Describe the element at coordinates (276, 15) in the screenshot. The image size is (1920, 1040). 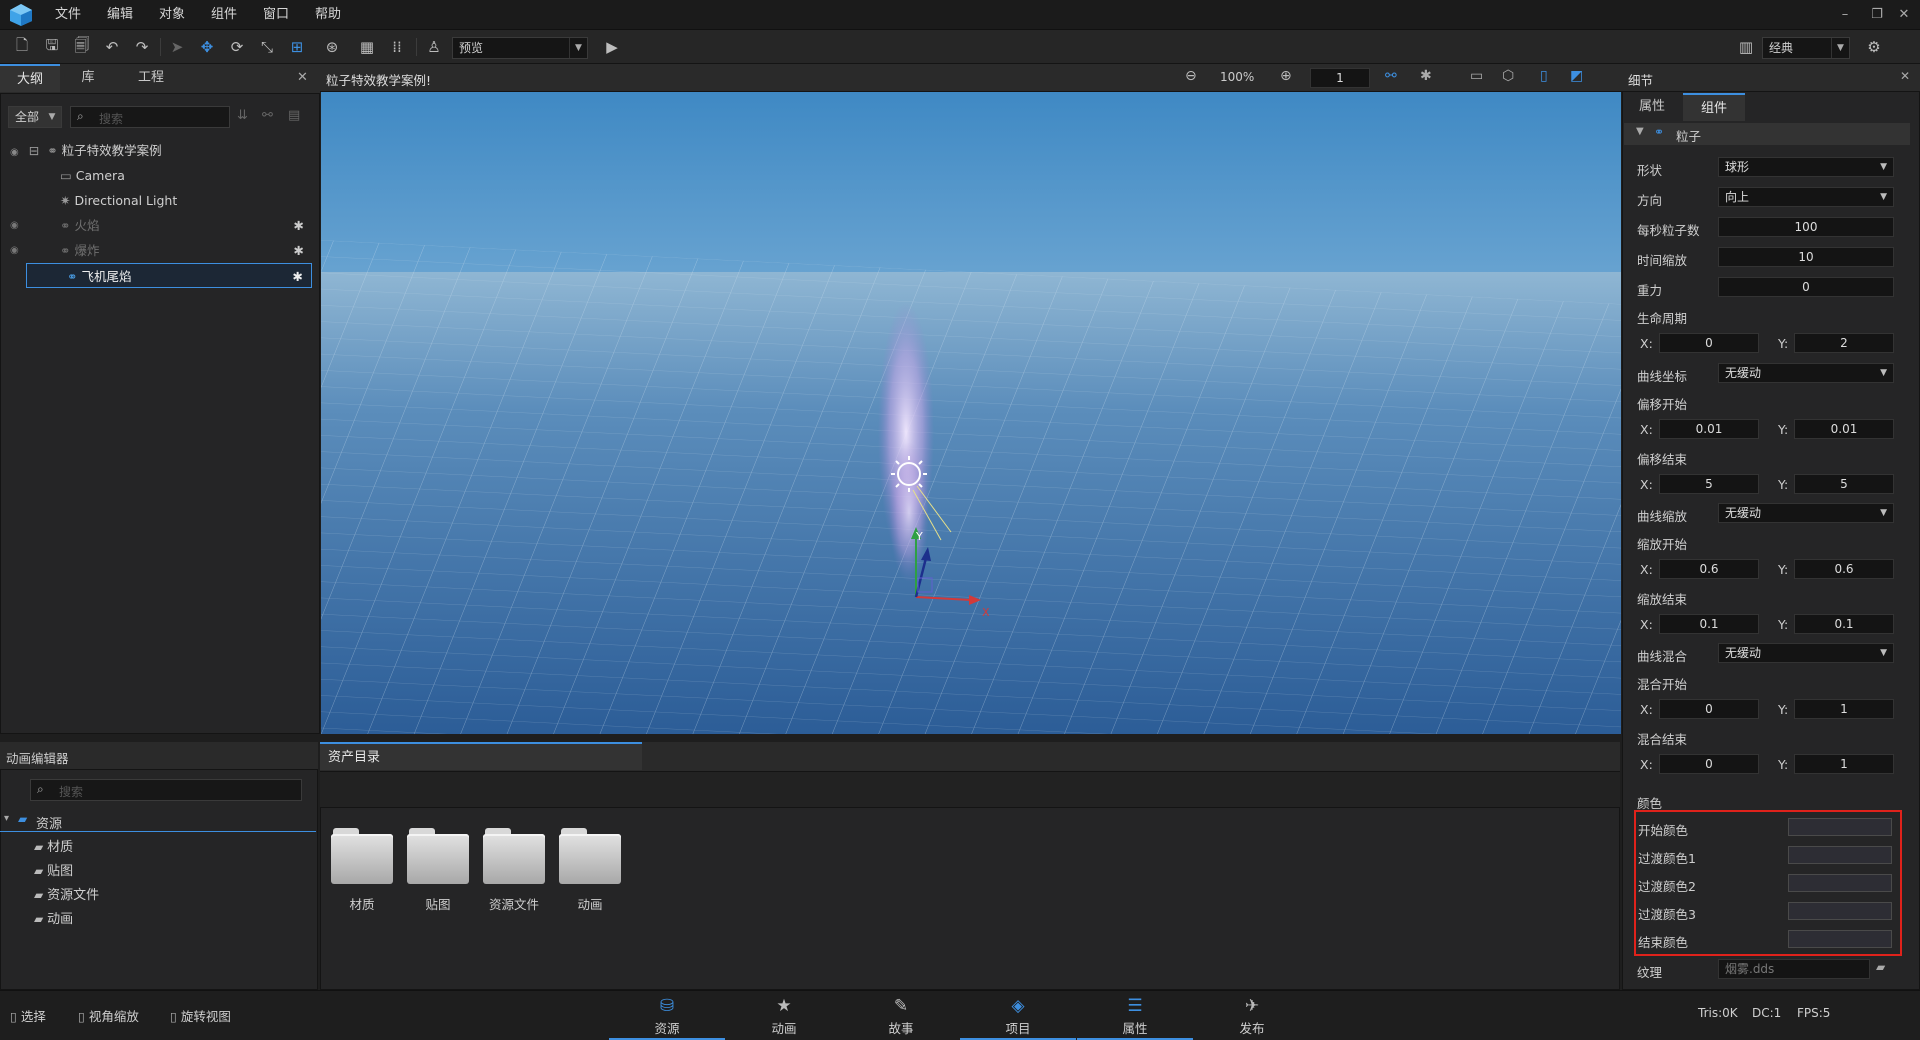
I see `menu-window: 窗口` at that location.